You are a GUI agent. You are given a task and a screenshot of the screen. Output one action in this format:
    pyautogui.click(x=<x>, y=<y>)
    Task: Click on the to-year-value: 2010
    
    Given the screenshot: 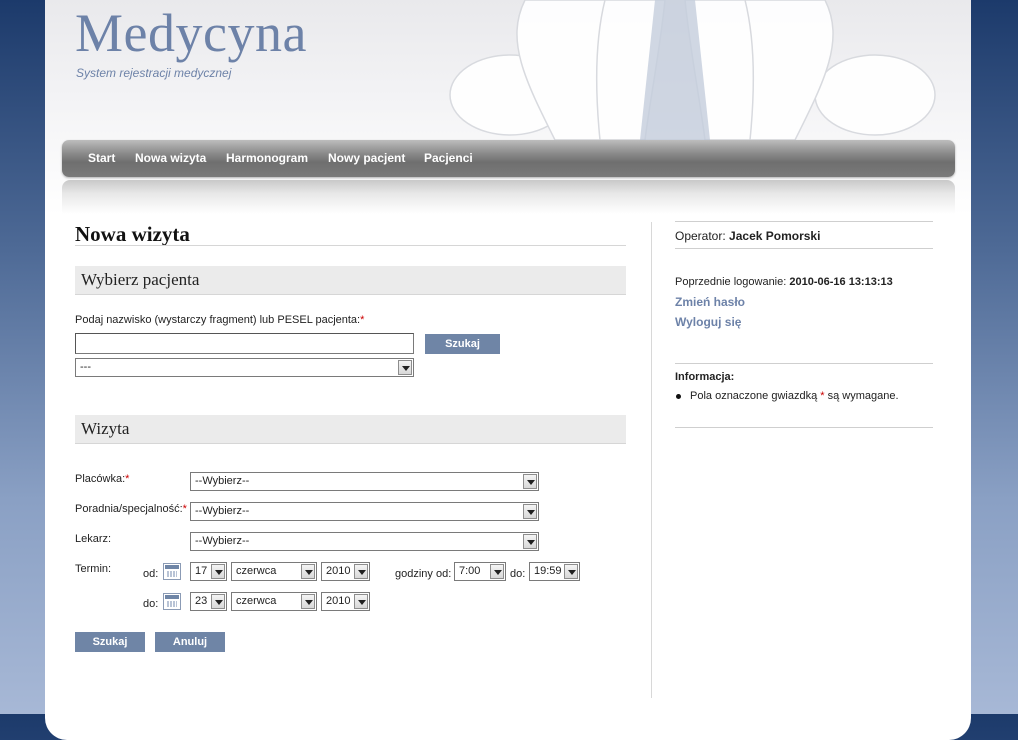 What is the action you would take?
    pyautogui.click(x=338, y=601)
    